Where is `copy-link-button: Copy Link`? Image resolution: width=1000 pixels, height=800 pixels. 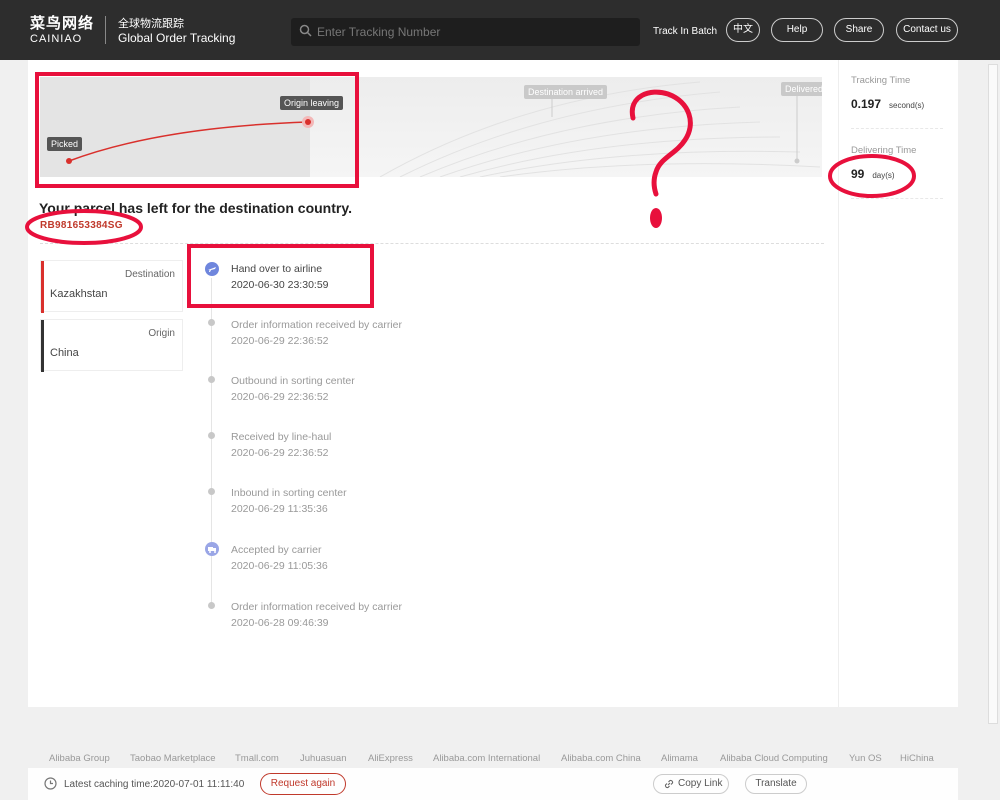
copy-link-button: Copy Link is located at coordinates (691, 784).